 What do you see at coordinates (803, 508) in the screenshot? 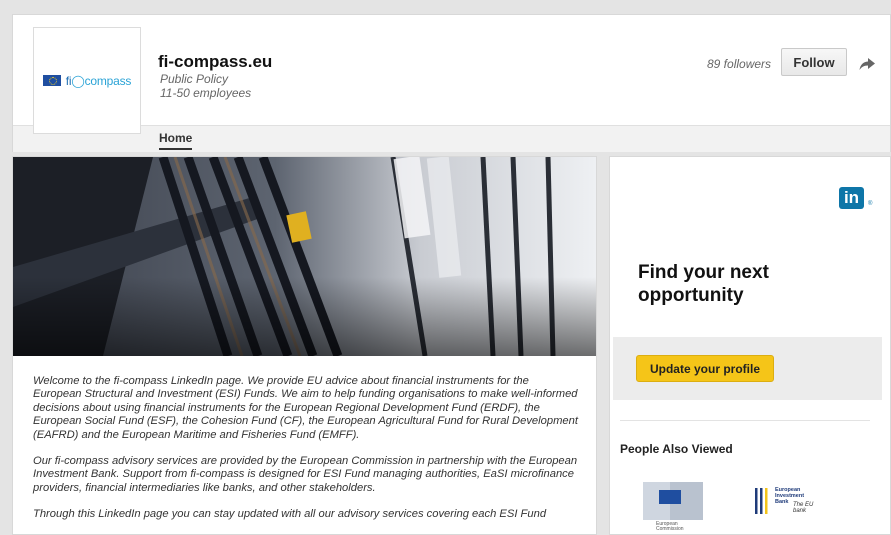
I see `eib-tagline: The EU bank` at bounding box center [803, 508].